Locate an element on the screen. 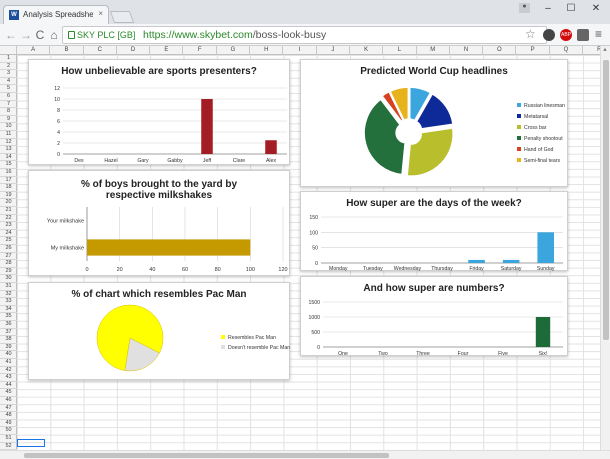 This screenshot has height=459, width=610. column-header: B is located at coordinates (67, 50).